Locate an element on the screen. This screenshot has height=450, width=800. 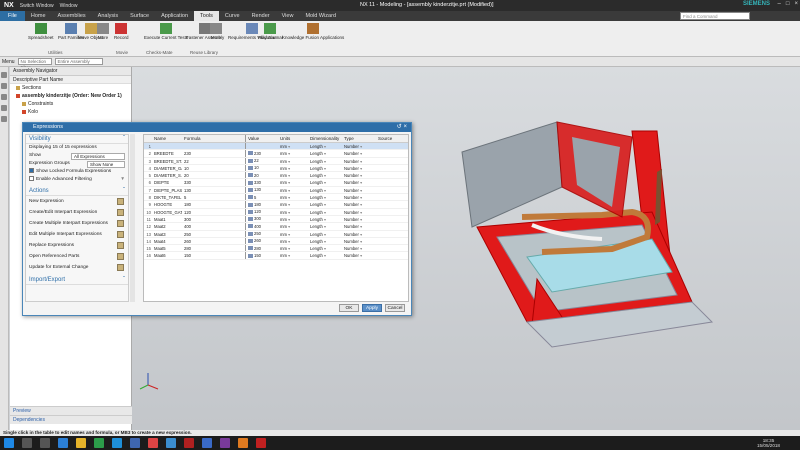
app-icon is located at coordinates (153, 443).